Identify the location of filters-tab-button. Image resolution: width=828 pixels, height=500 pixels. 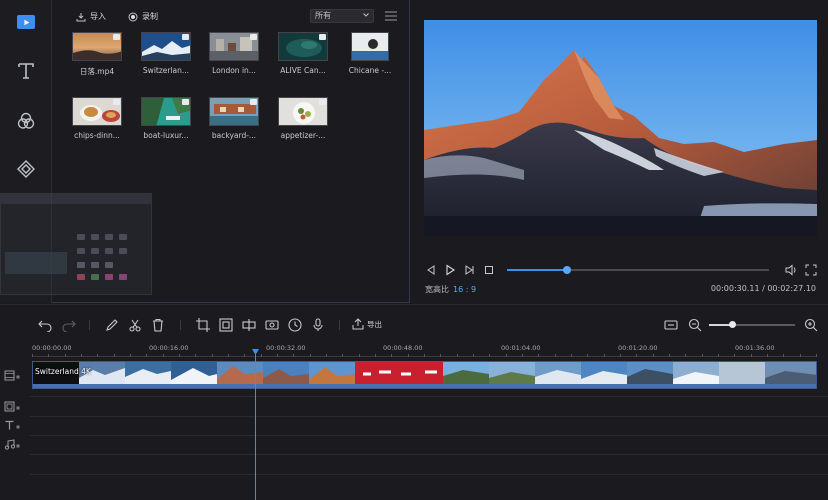
(26, 121).